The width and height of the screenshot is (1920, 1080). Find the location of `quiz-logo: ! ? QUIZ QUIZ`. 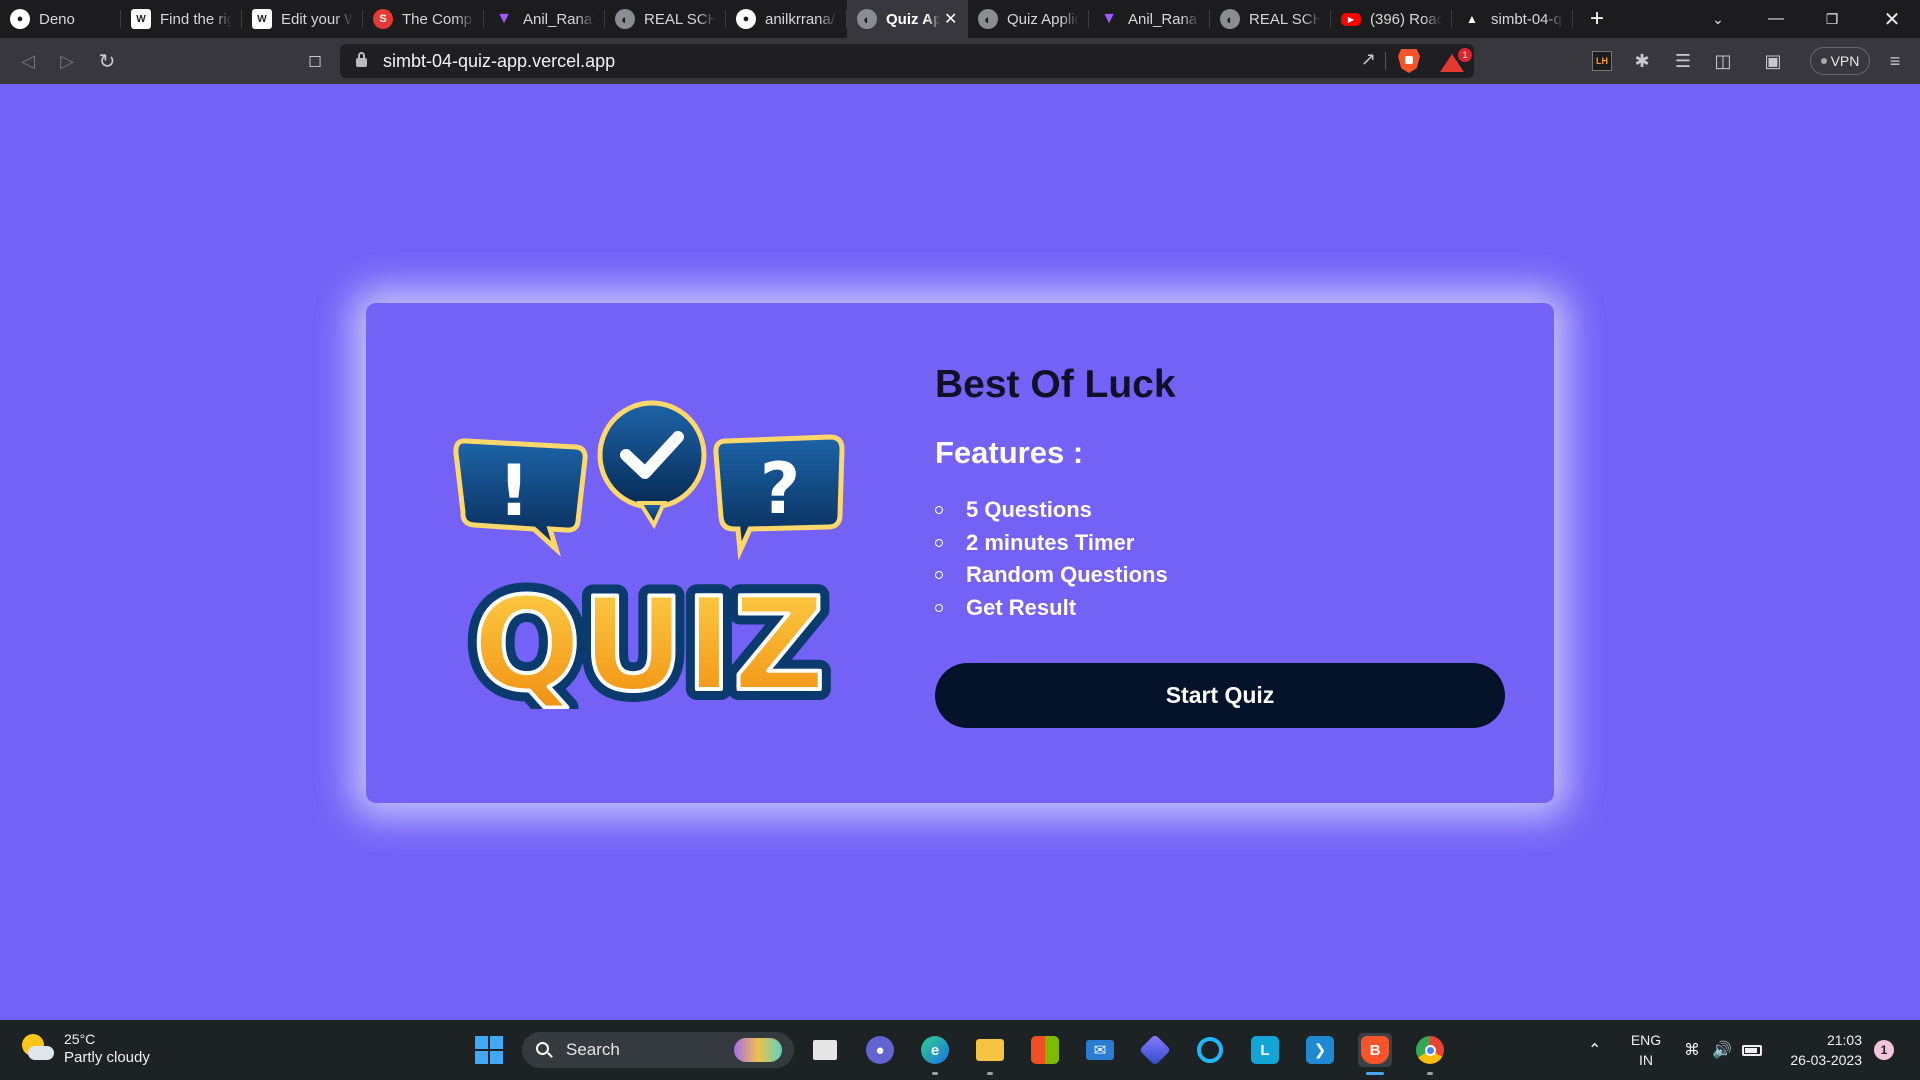

quiz-logo: ! ? QUIZ QUIZ is located at coordinates (649, 554).